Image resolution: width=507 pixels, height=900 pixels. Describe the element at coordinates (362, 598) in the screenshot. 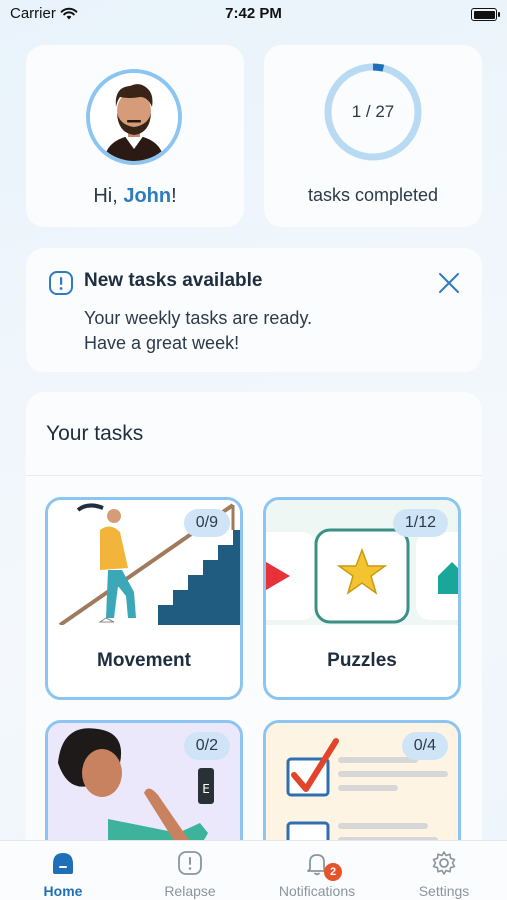

I see `task-tile-puzzles: 1/12 Puzzles` at that location.